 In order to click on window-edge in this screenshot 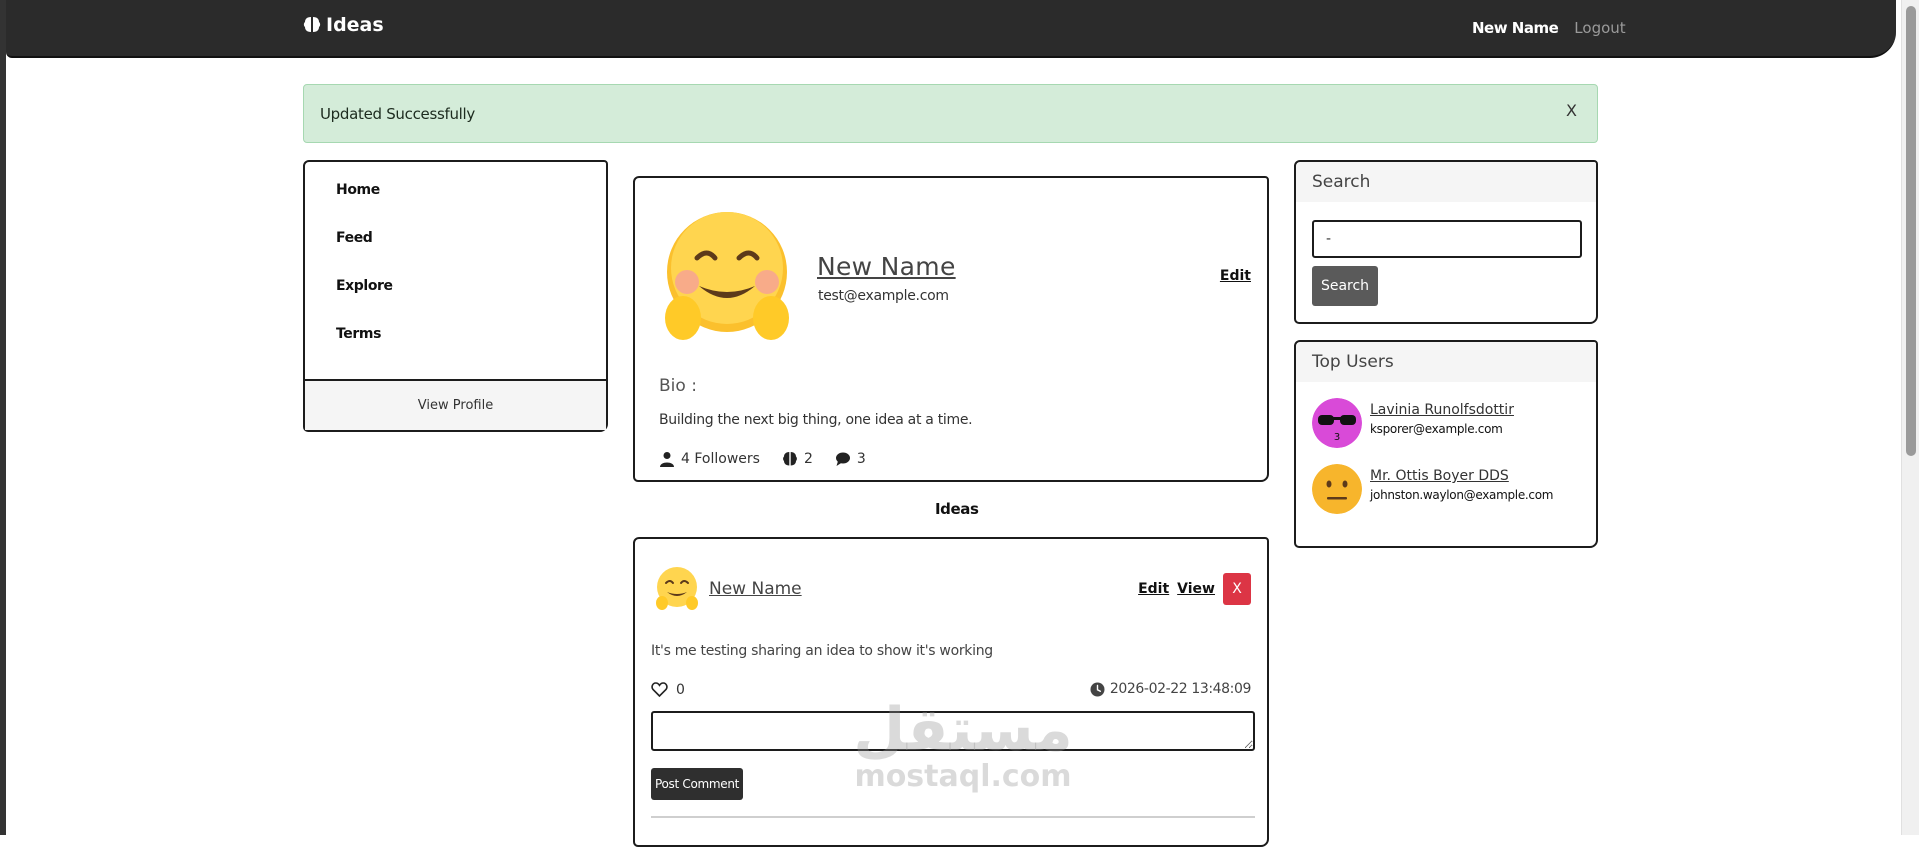, I will do `click(3, 417)`.